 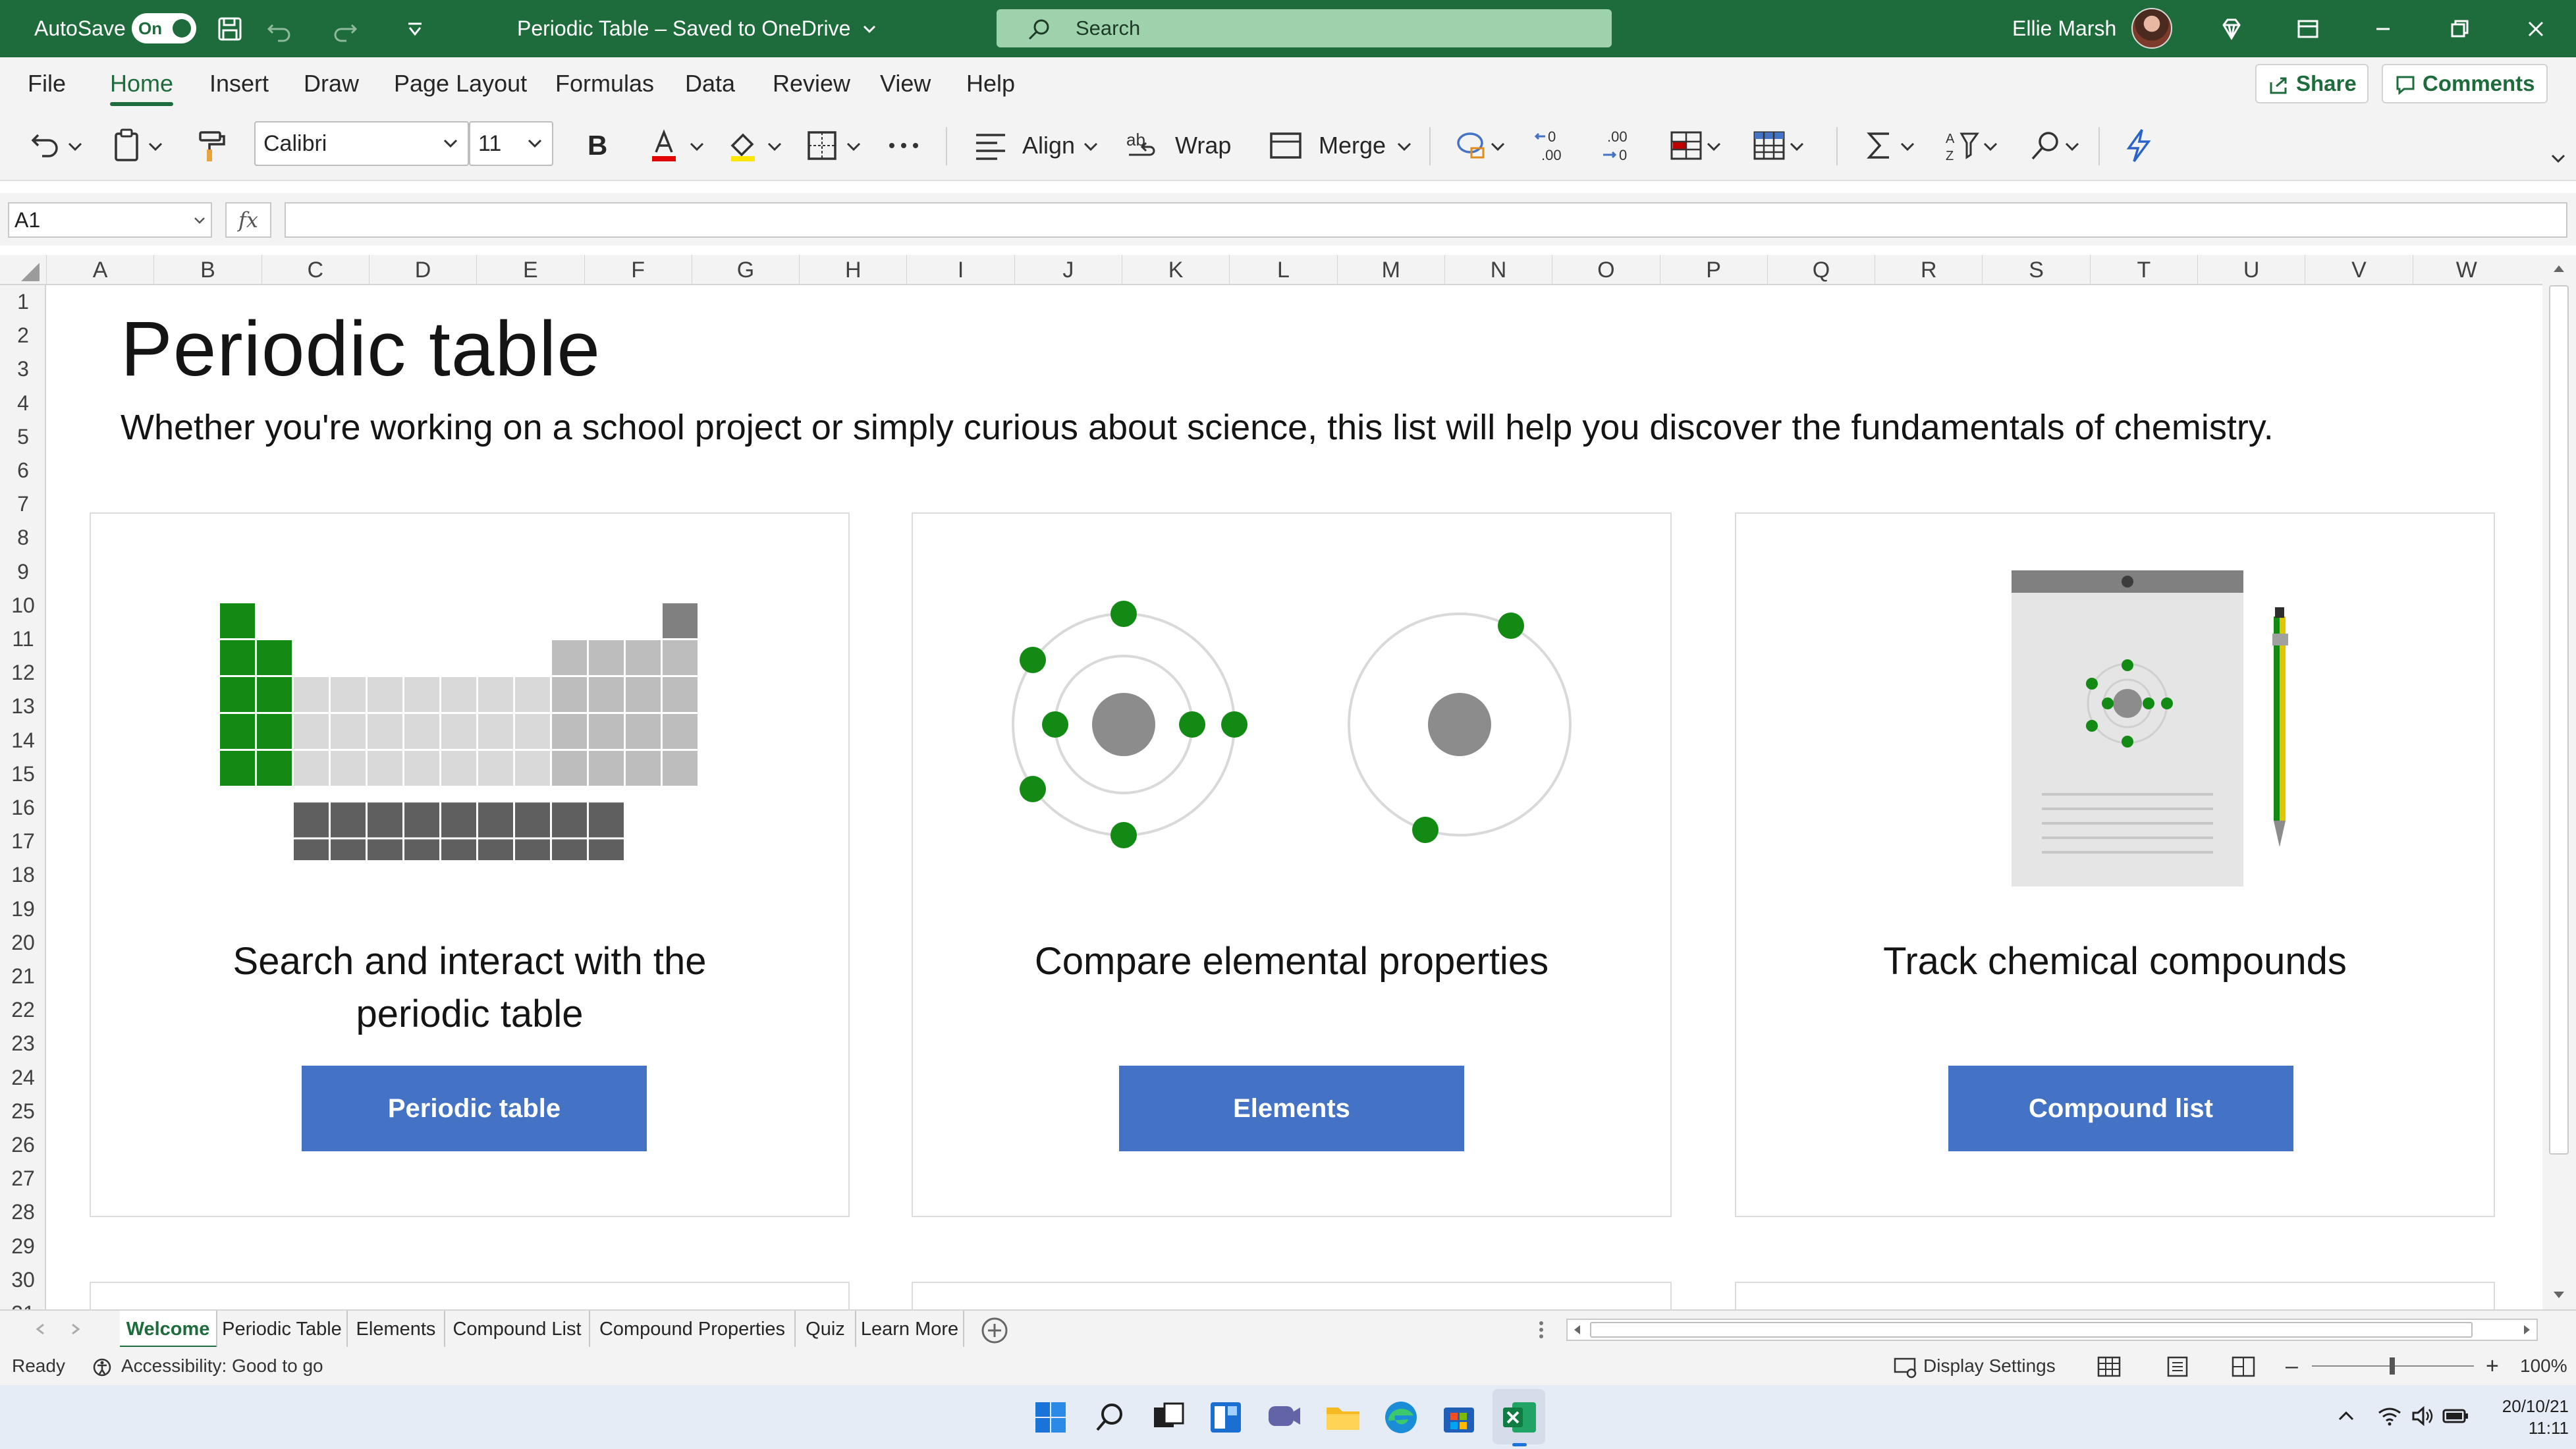 What do you see at coordinates (1401, 1417) in the screenshot?
I see `edge-browser-icon` at bounding box center [1401, 1417].